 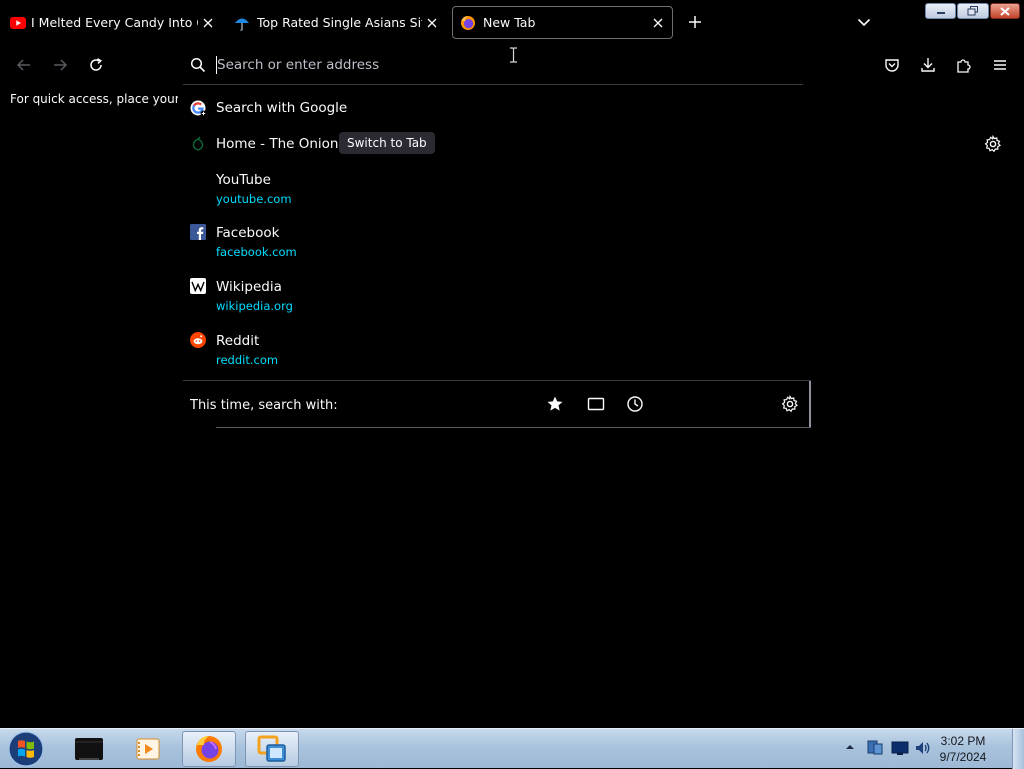 I want to click on wikipedia-icon, so click(x=198, y=286).